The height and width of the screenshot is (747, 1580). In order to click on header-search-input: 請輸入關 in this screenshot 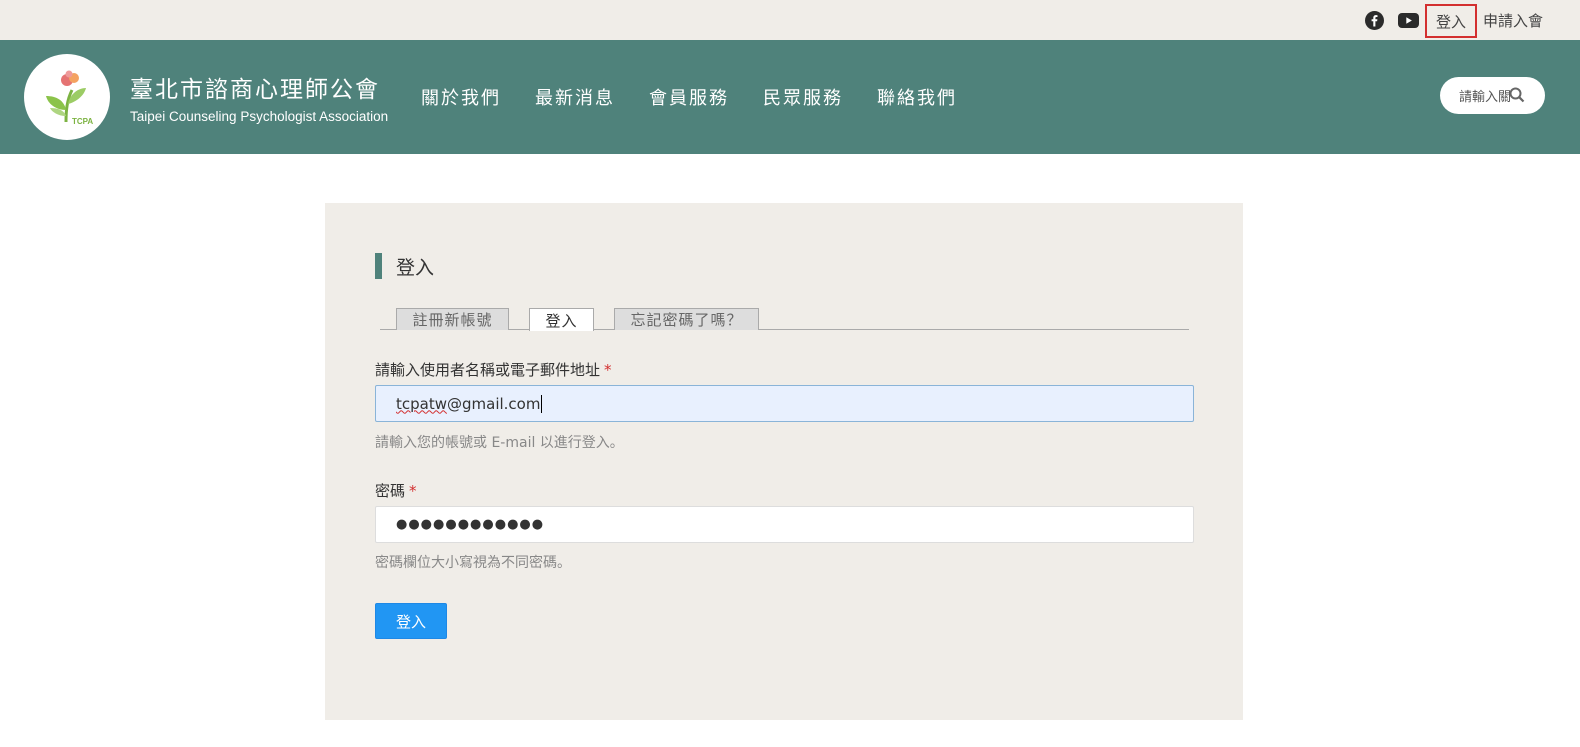, I will do `click(1492, 95)`.